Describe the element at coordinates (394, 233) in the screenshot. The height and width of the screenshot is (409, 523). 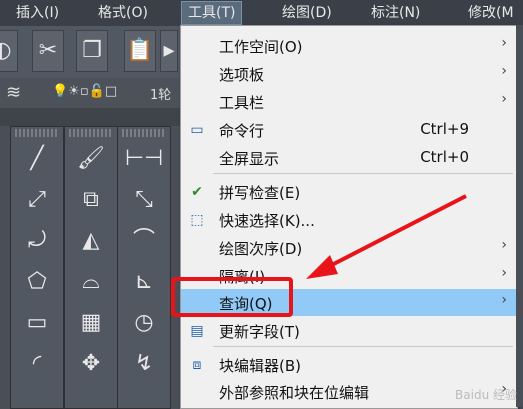
I see `arrow-shaft` at that location.